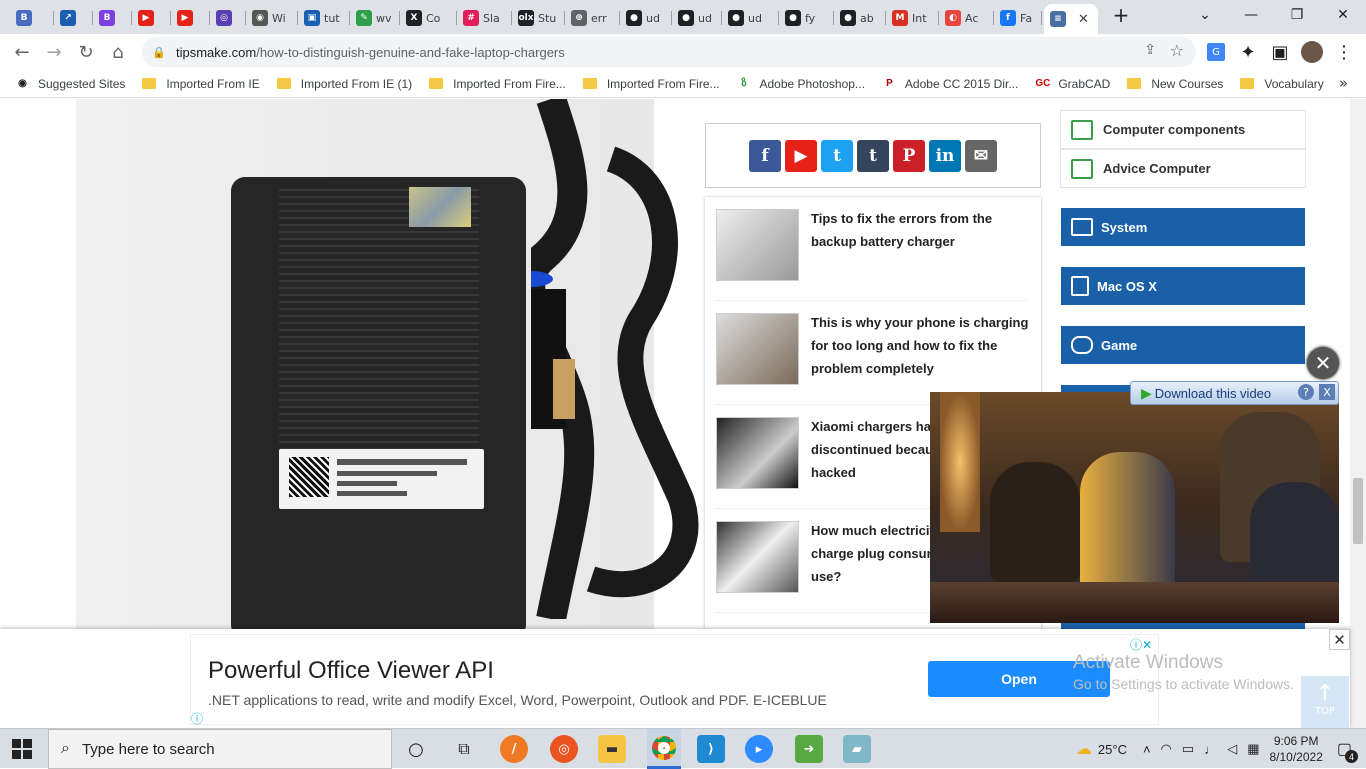 The width and height of the screenshot is (1366, 769). Describe the element at coordinates (1248, 52) in the screenshot. I see `extensions-icon: ✦` at that location.